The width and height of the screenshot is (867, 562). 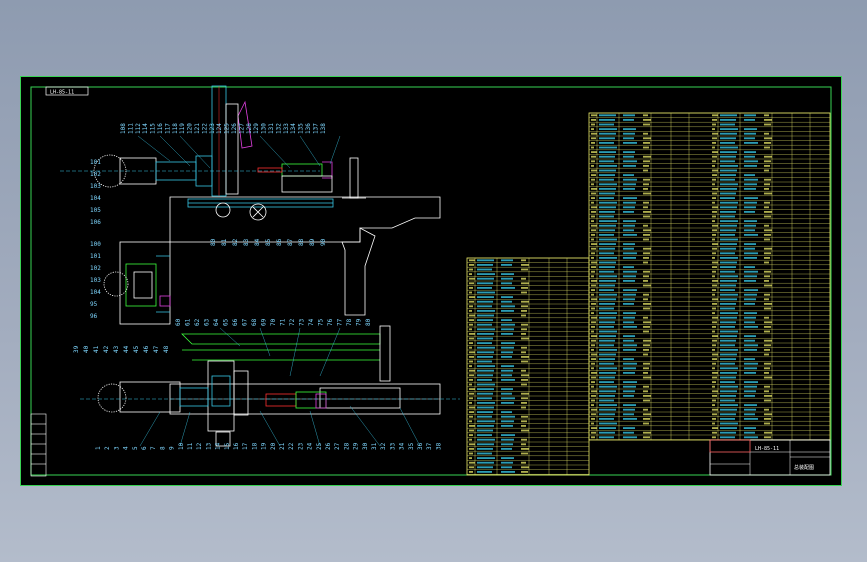 What do you see at coordinates (420, 446) in the screenshot?
I see `callout-36: 36` at bounding box center [420, 446].